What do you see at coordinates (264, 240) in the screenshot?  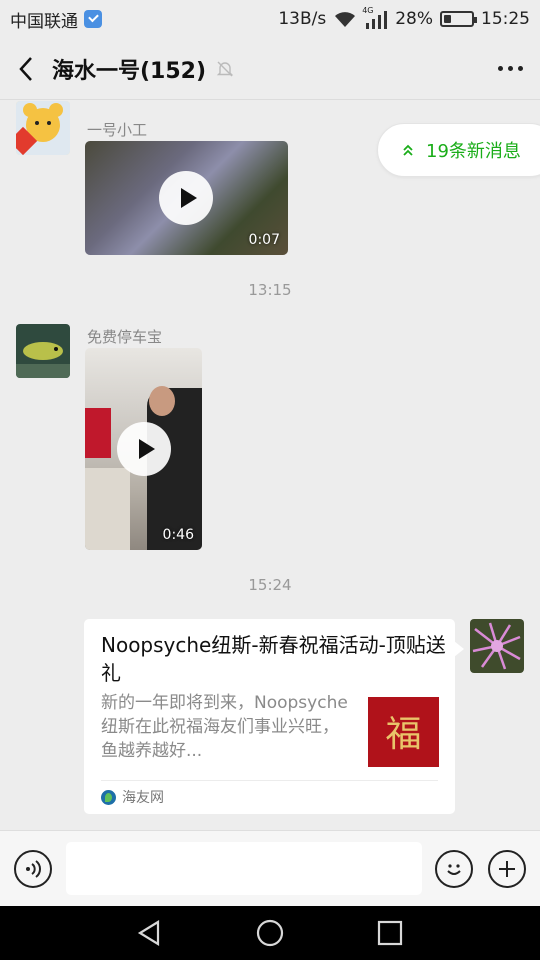 I see `video-duration: 0:07` at bounding box center [264, 240].